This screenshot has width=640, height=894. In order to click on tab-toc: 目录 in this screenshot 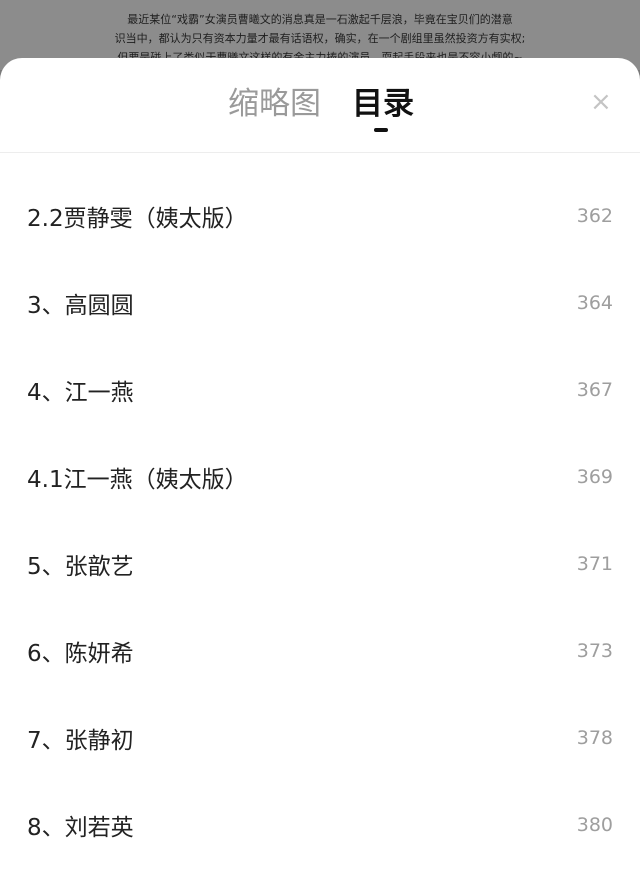, I will do `click(383, 104)`.